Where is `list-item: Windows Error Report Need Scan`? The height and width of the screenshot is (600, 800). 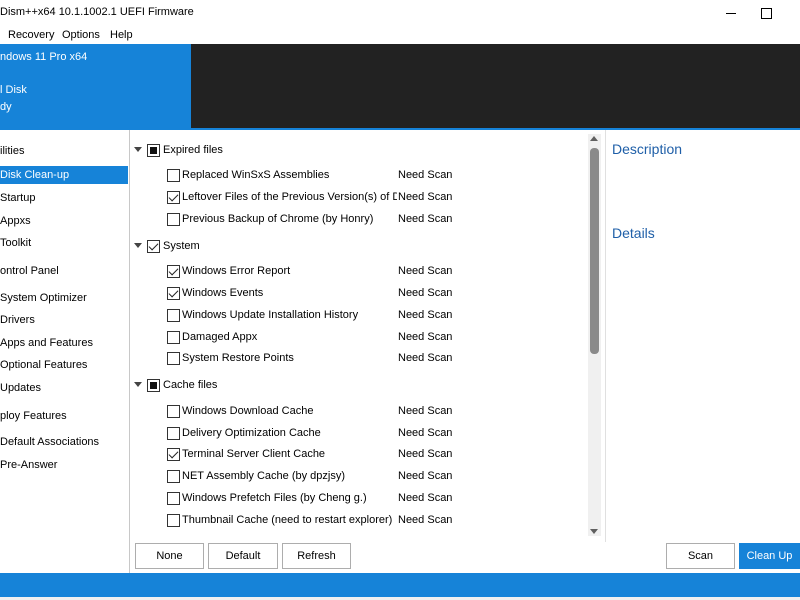 list-item: Windows Error Report Need Scan is located at coordinates (327, 273).